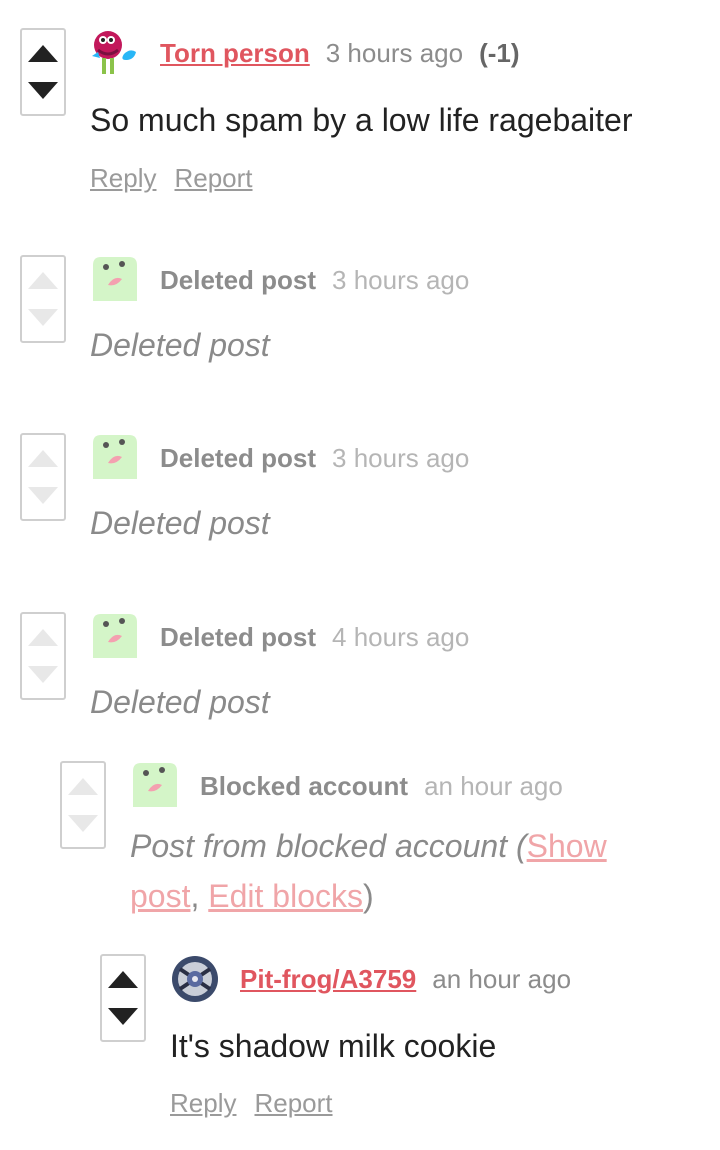  I want to click on edit-blocks-link: Edit blocks, so click(285, 896).